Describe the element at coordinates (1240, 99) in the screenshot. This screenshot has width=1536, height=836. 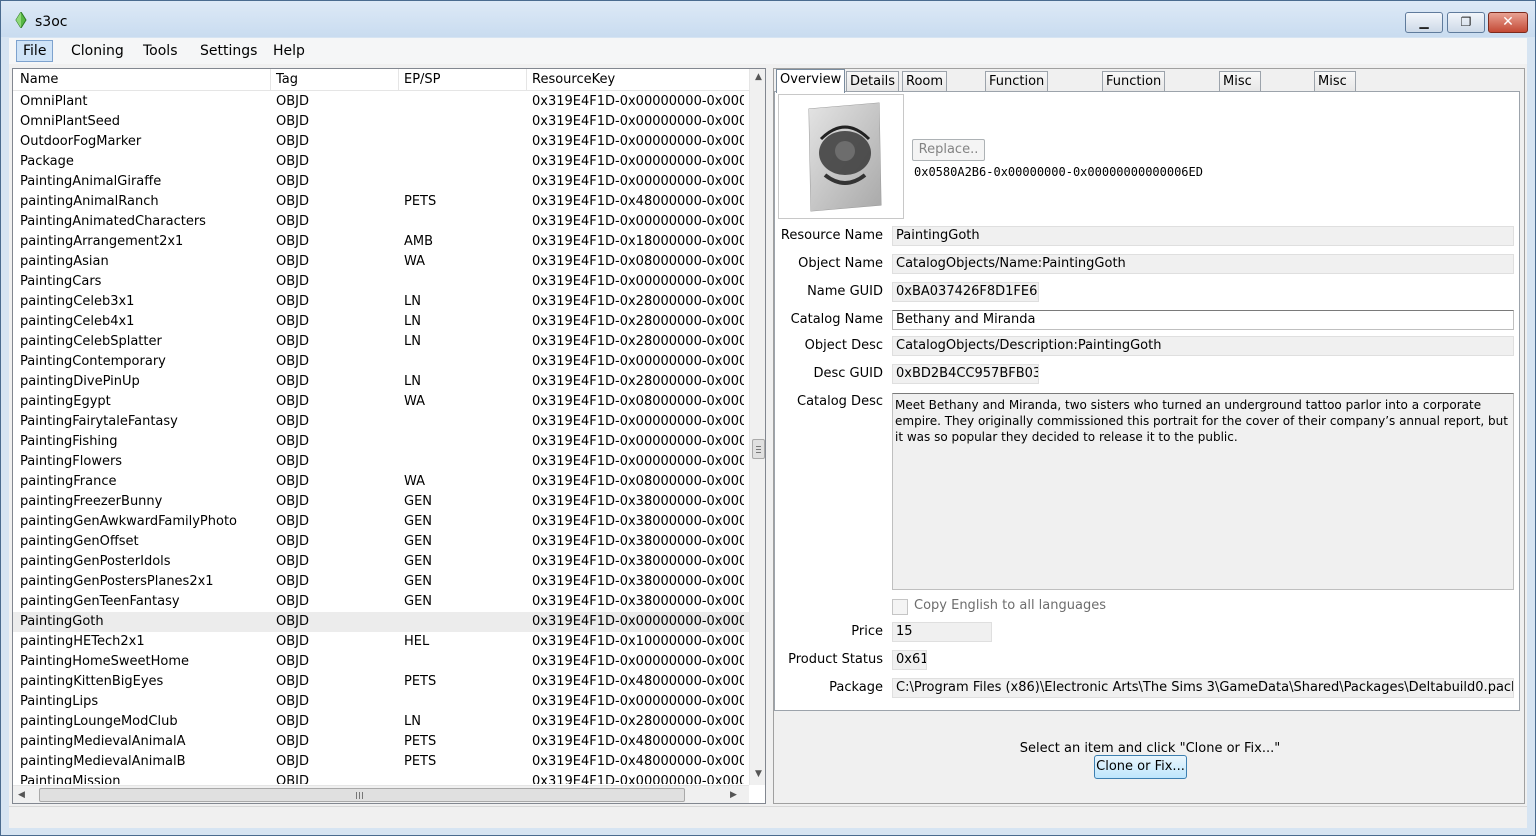
I see `tab-misc-flags-1: Misc Flags (1)` at that location.